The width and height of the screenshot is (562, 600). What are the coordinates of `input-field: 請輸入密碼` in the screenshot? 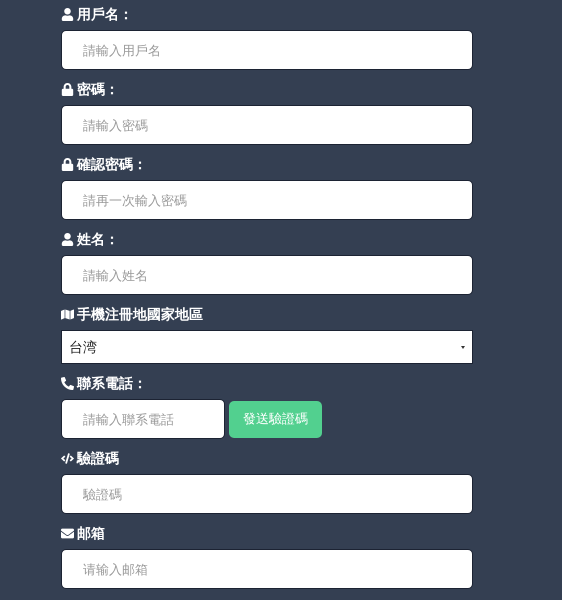 It's located at (267, 125).